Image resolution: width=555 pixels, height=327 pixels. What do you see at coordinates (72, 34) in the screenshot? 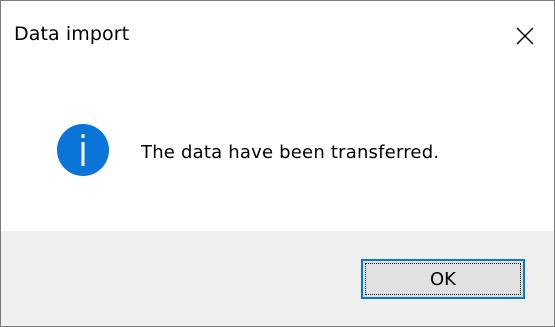
I see `dialog-title: Data import` at bounding box center [72, 34].